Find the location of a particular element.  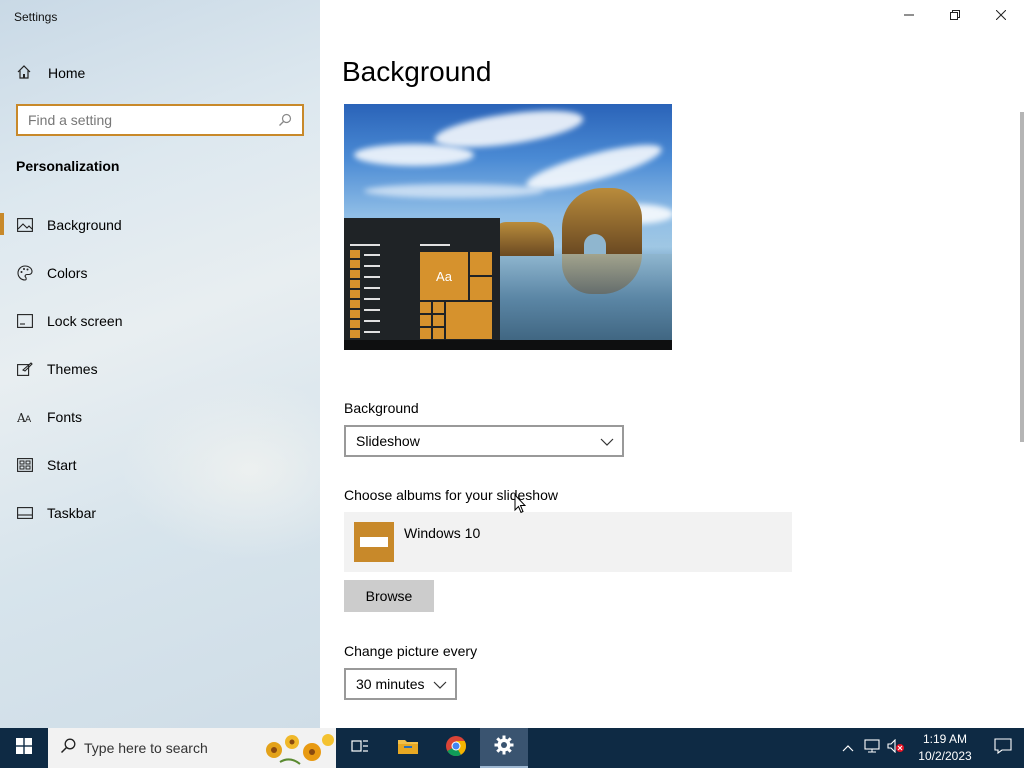

task-view-icon is located at coordinates (360, 748).